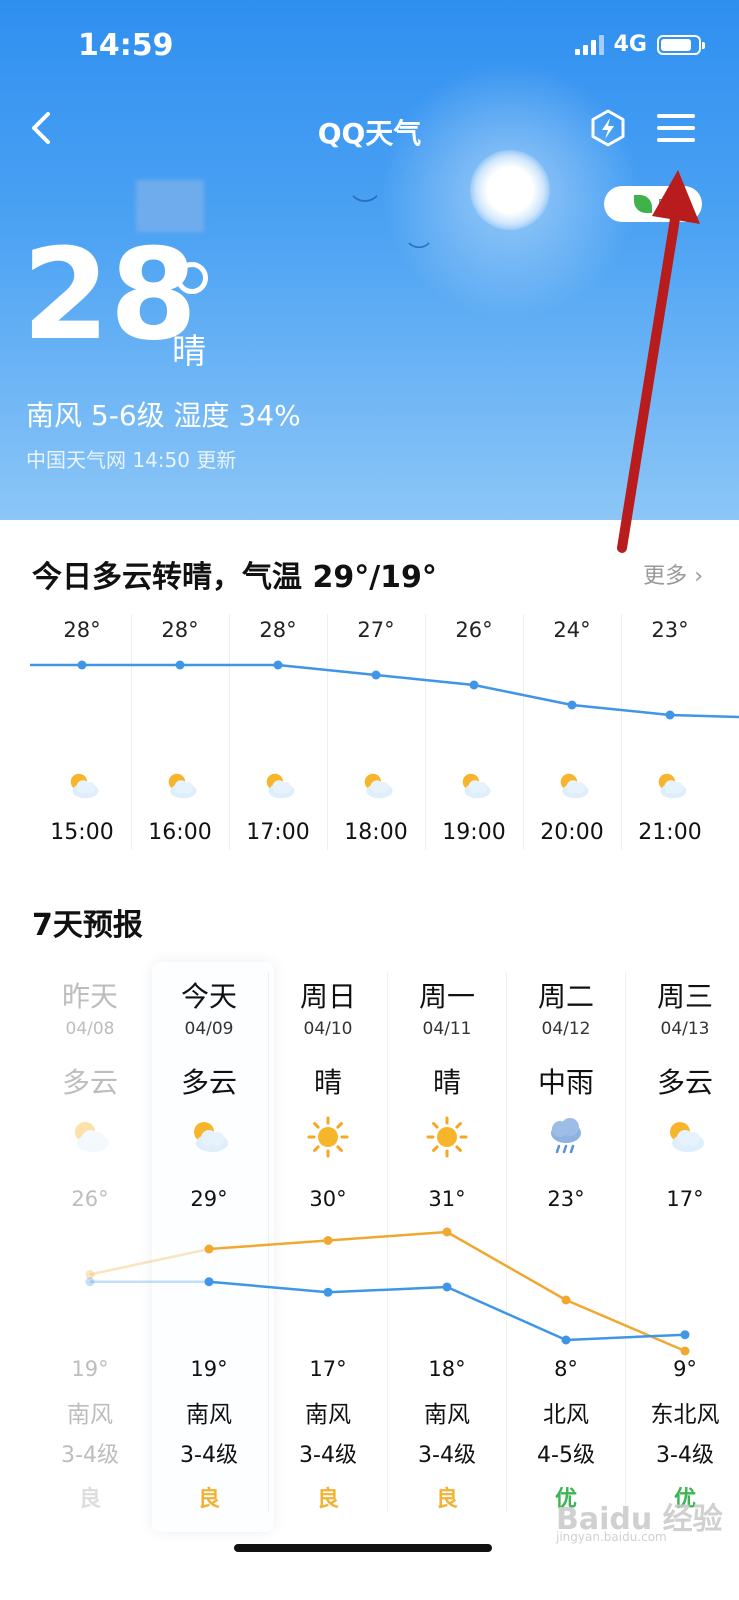  I want to click on day-wind-level: 4-5级, so click(566, 1455).